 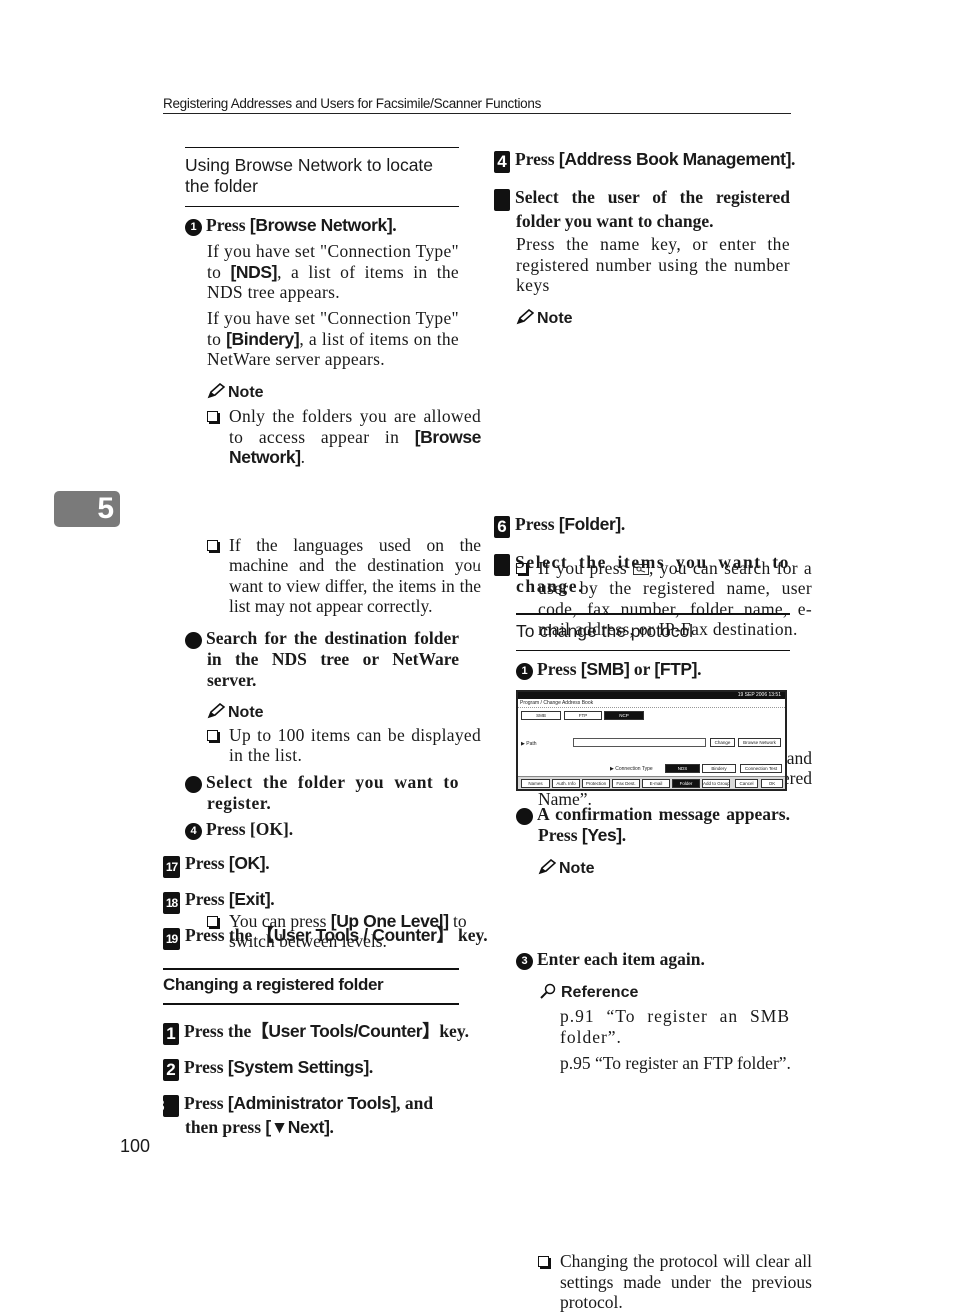 What do you see at coordinates (171, 867) in the screenshot?
I see `step-number-icon: 17` at bounding box center [171, 867].